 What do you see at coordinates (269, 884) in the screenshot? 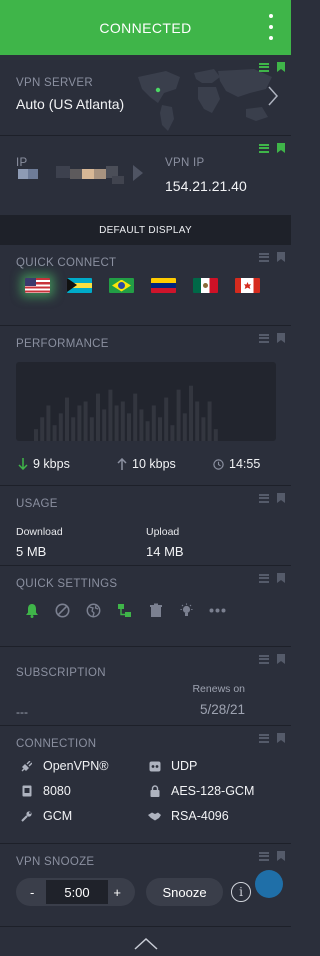
I see `help-chat-icon` at bounding box center [269, 884].